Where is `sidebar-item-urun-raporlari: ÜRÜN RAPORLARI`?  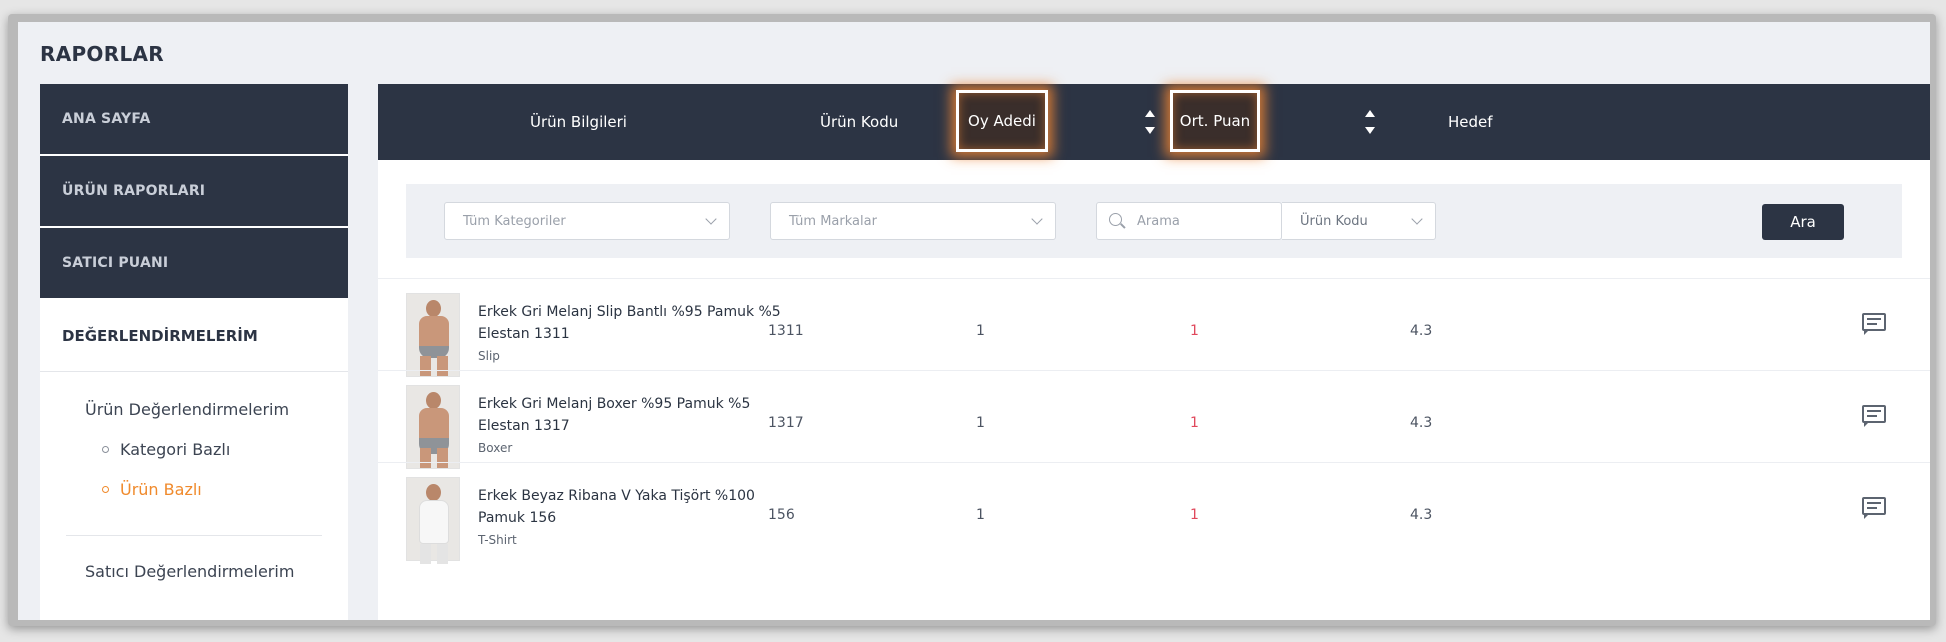 sidebar-item-urun-raporlari: ÜRÜN RAPORLARI is located at coordinates (194, 191).